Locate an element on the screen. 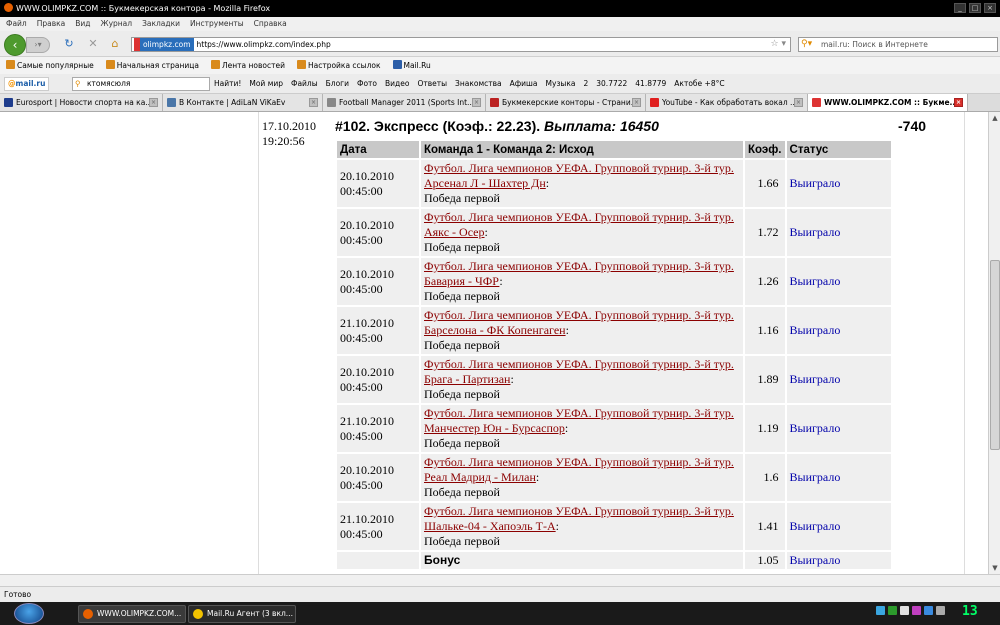 This screenshot has width=1000, height=625. row-date: 21.10.2010 00:45:00 is located at coordinates (378, 428).